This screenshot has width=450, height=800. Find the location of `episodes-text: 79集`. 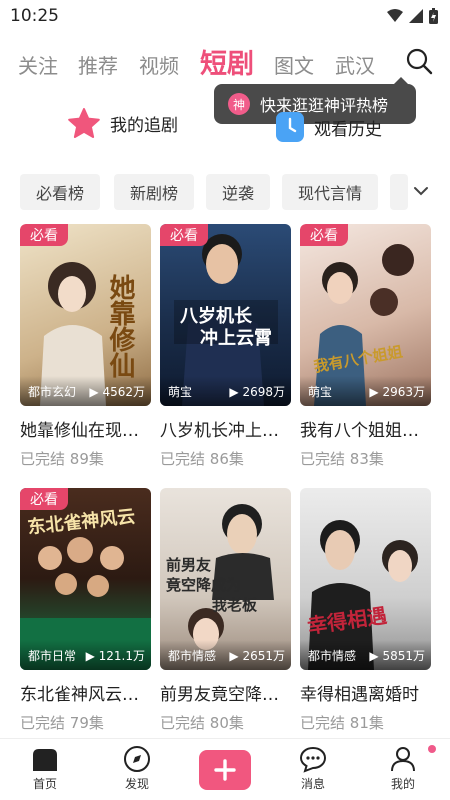

episodes-text: 79集 is located at coordinates (86, 723).